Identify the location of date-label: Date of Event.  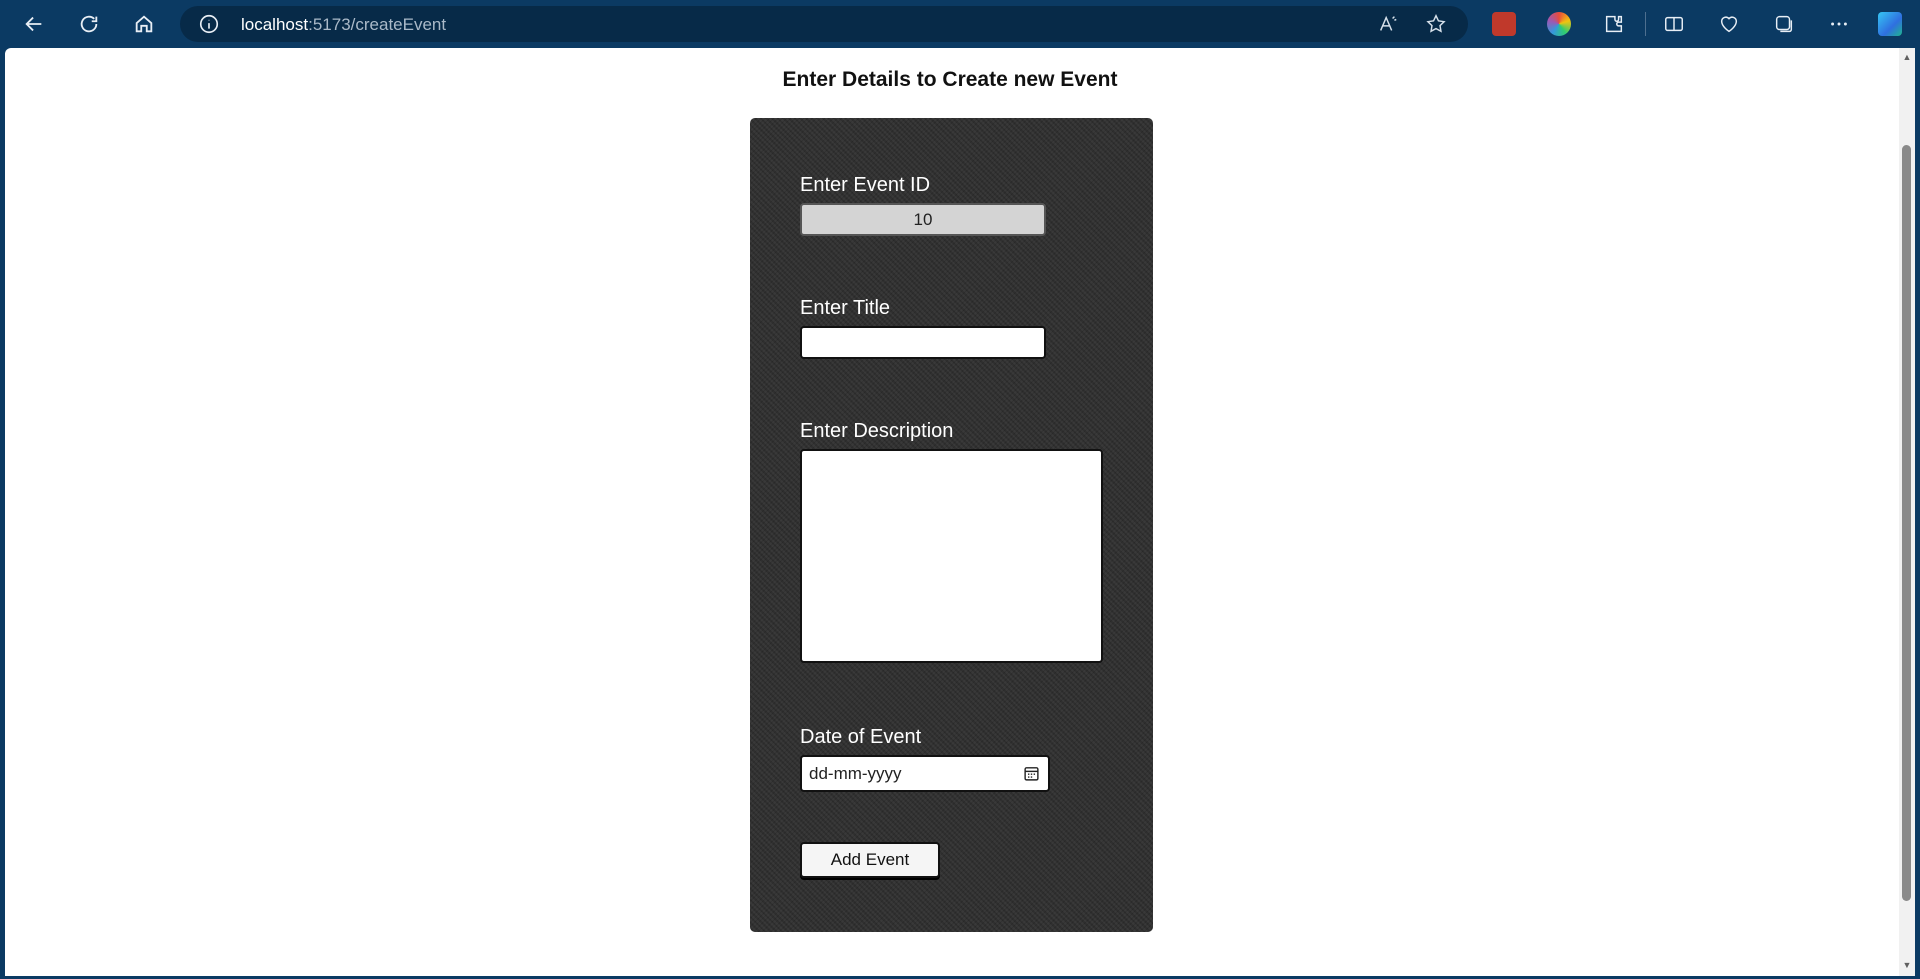
(861, 737).